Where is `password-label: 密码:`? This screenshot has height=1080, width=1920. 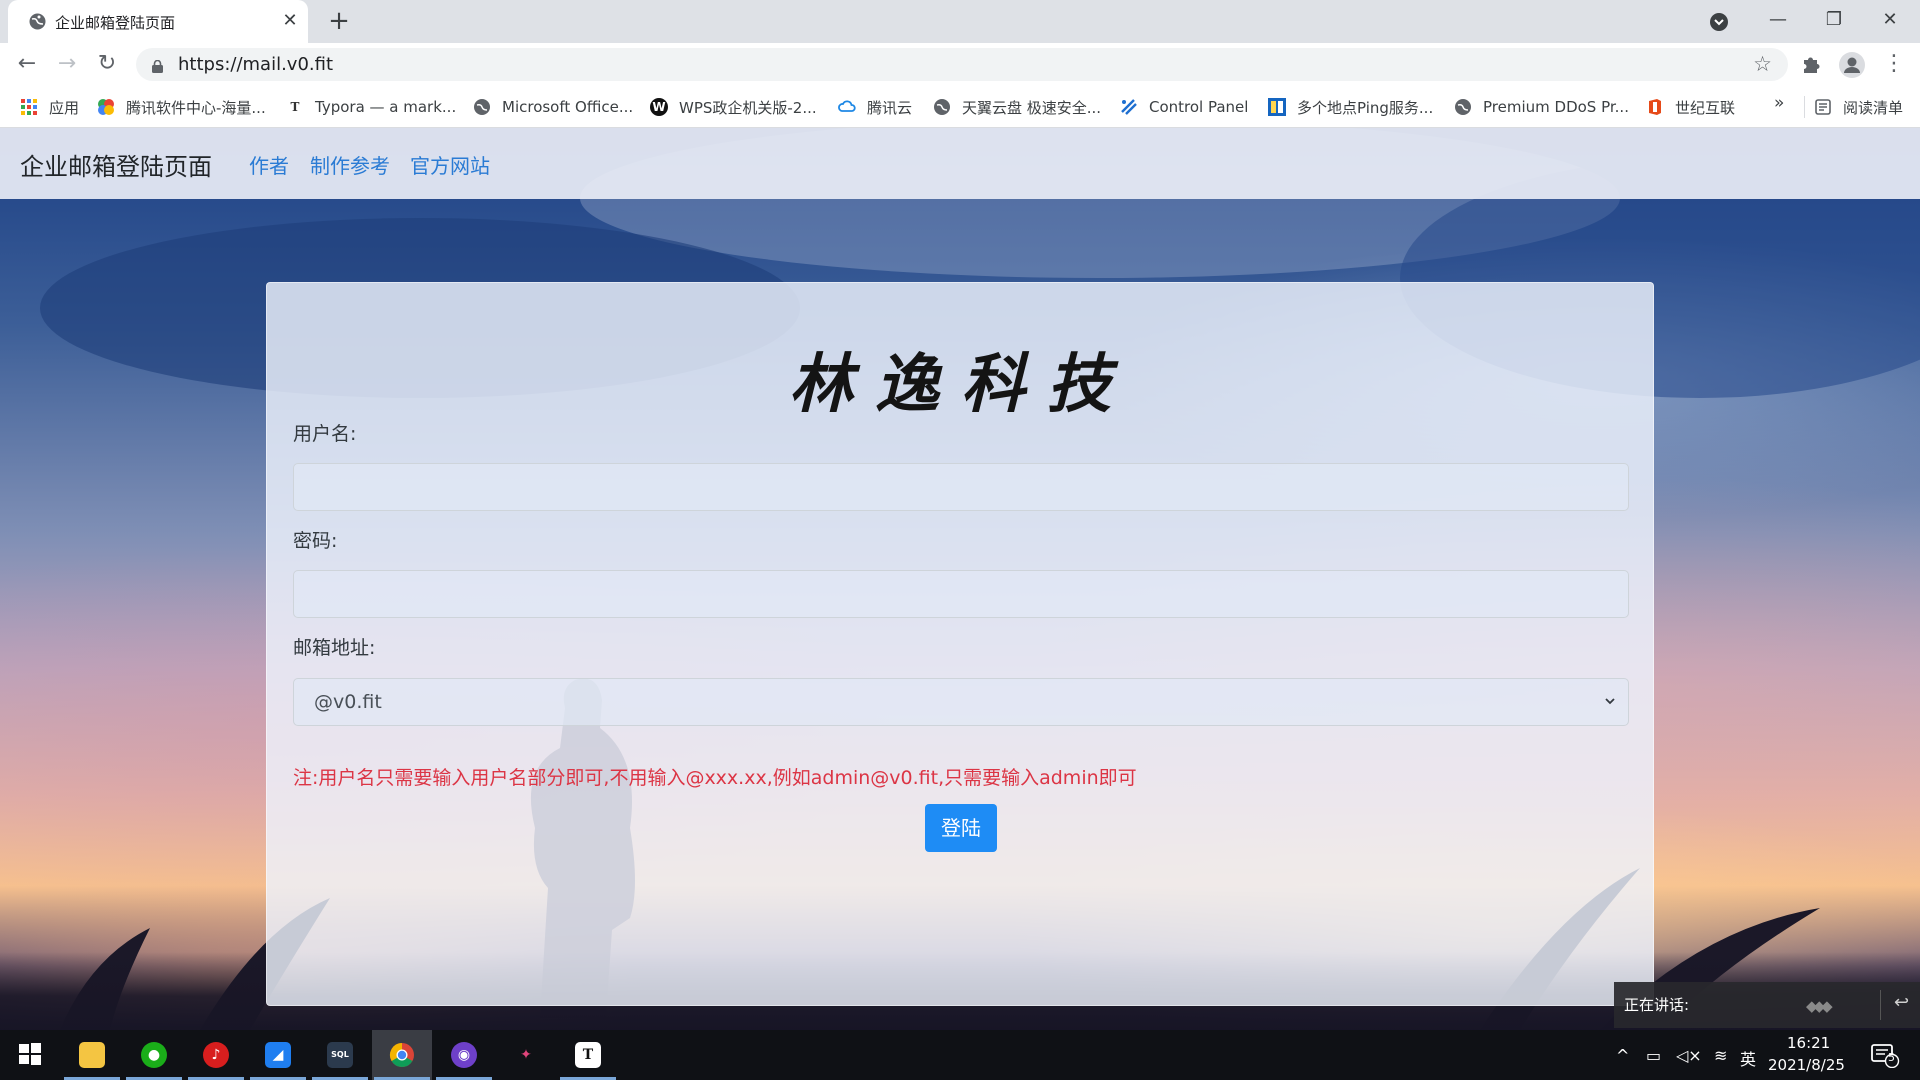 password-label: 密码: is located at coordinates (315, 541).